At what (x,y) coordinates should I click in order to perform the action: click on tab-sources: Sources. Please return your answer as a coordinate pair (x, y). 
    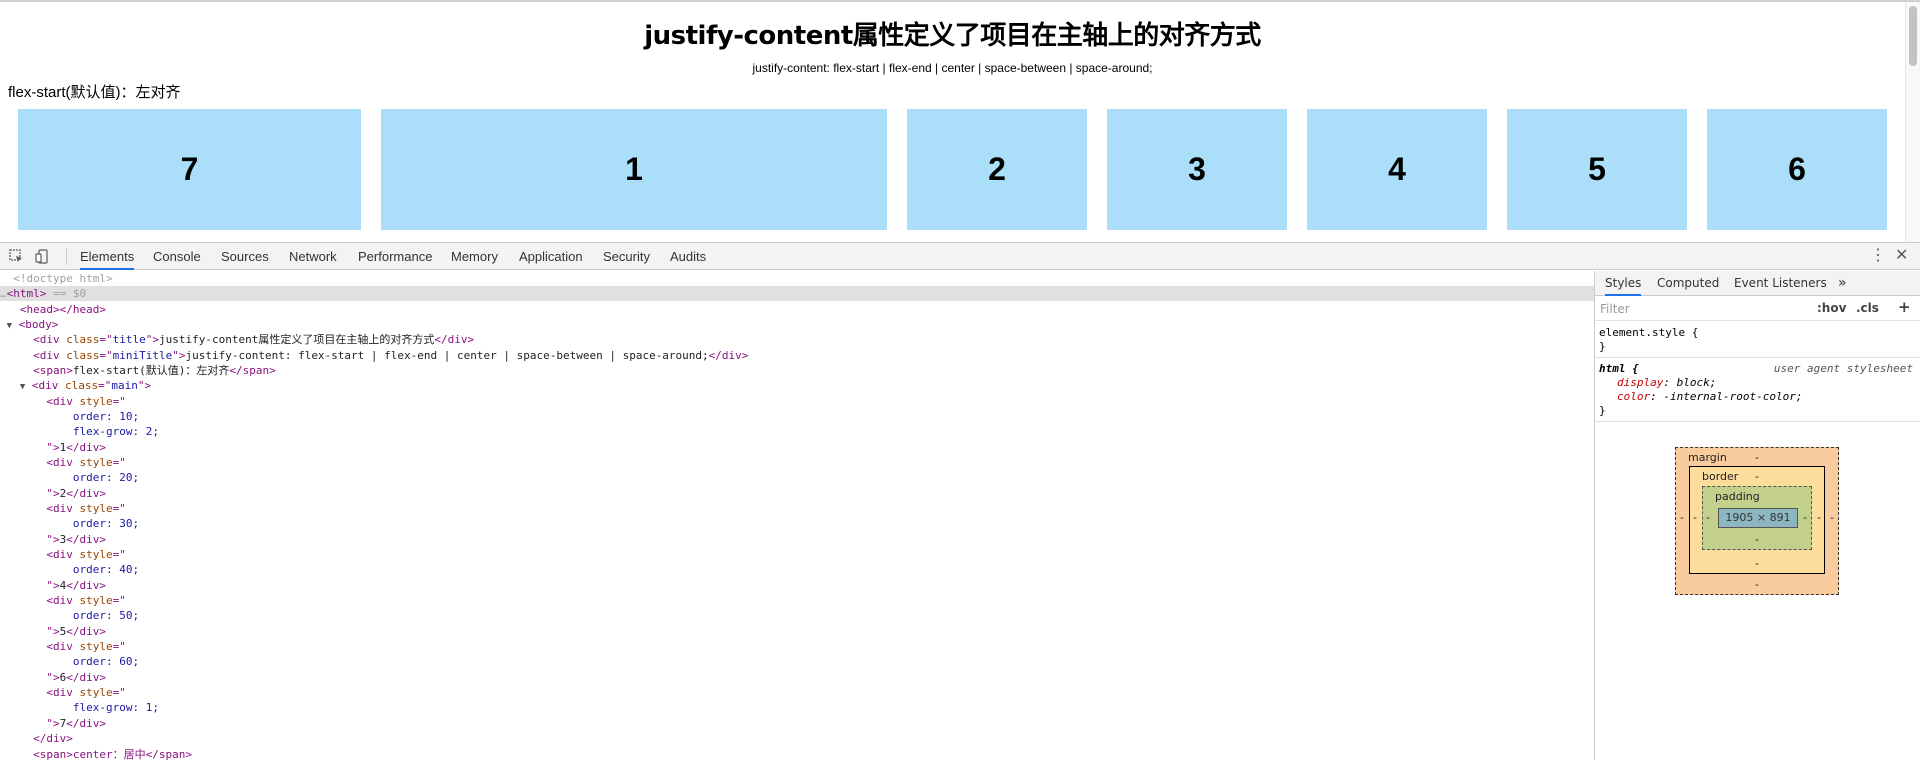
    Looking at the image, I should click on (245, 256).